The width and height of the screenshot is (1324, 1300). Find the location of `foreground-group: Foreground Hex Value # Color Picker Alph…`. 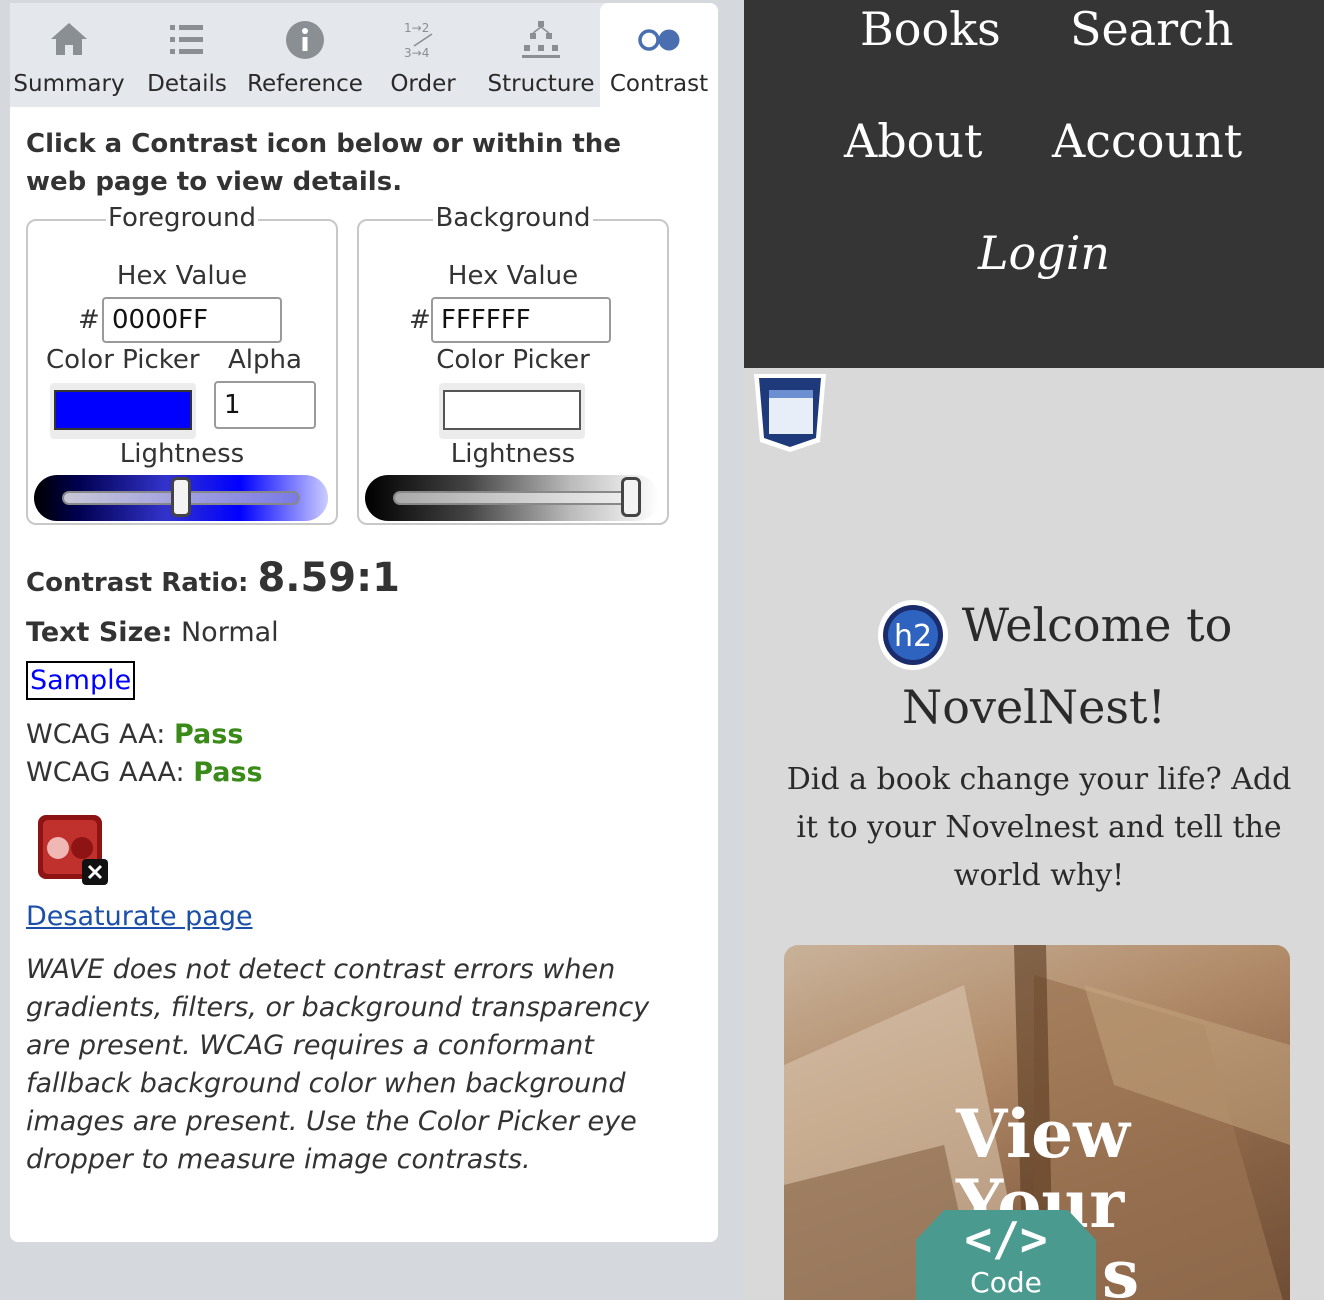

foreground-group: Foreground Hex Value # Color Picker Alph… is located at coordinates (182, 364).